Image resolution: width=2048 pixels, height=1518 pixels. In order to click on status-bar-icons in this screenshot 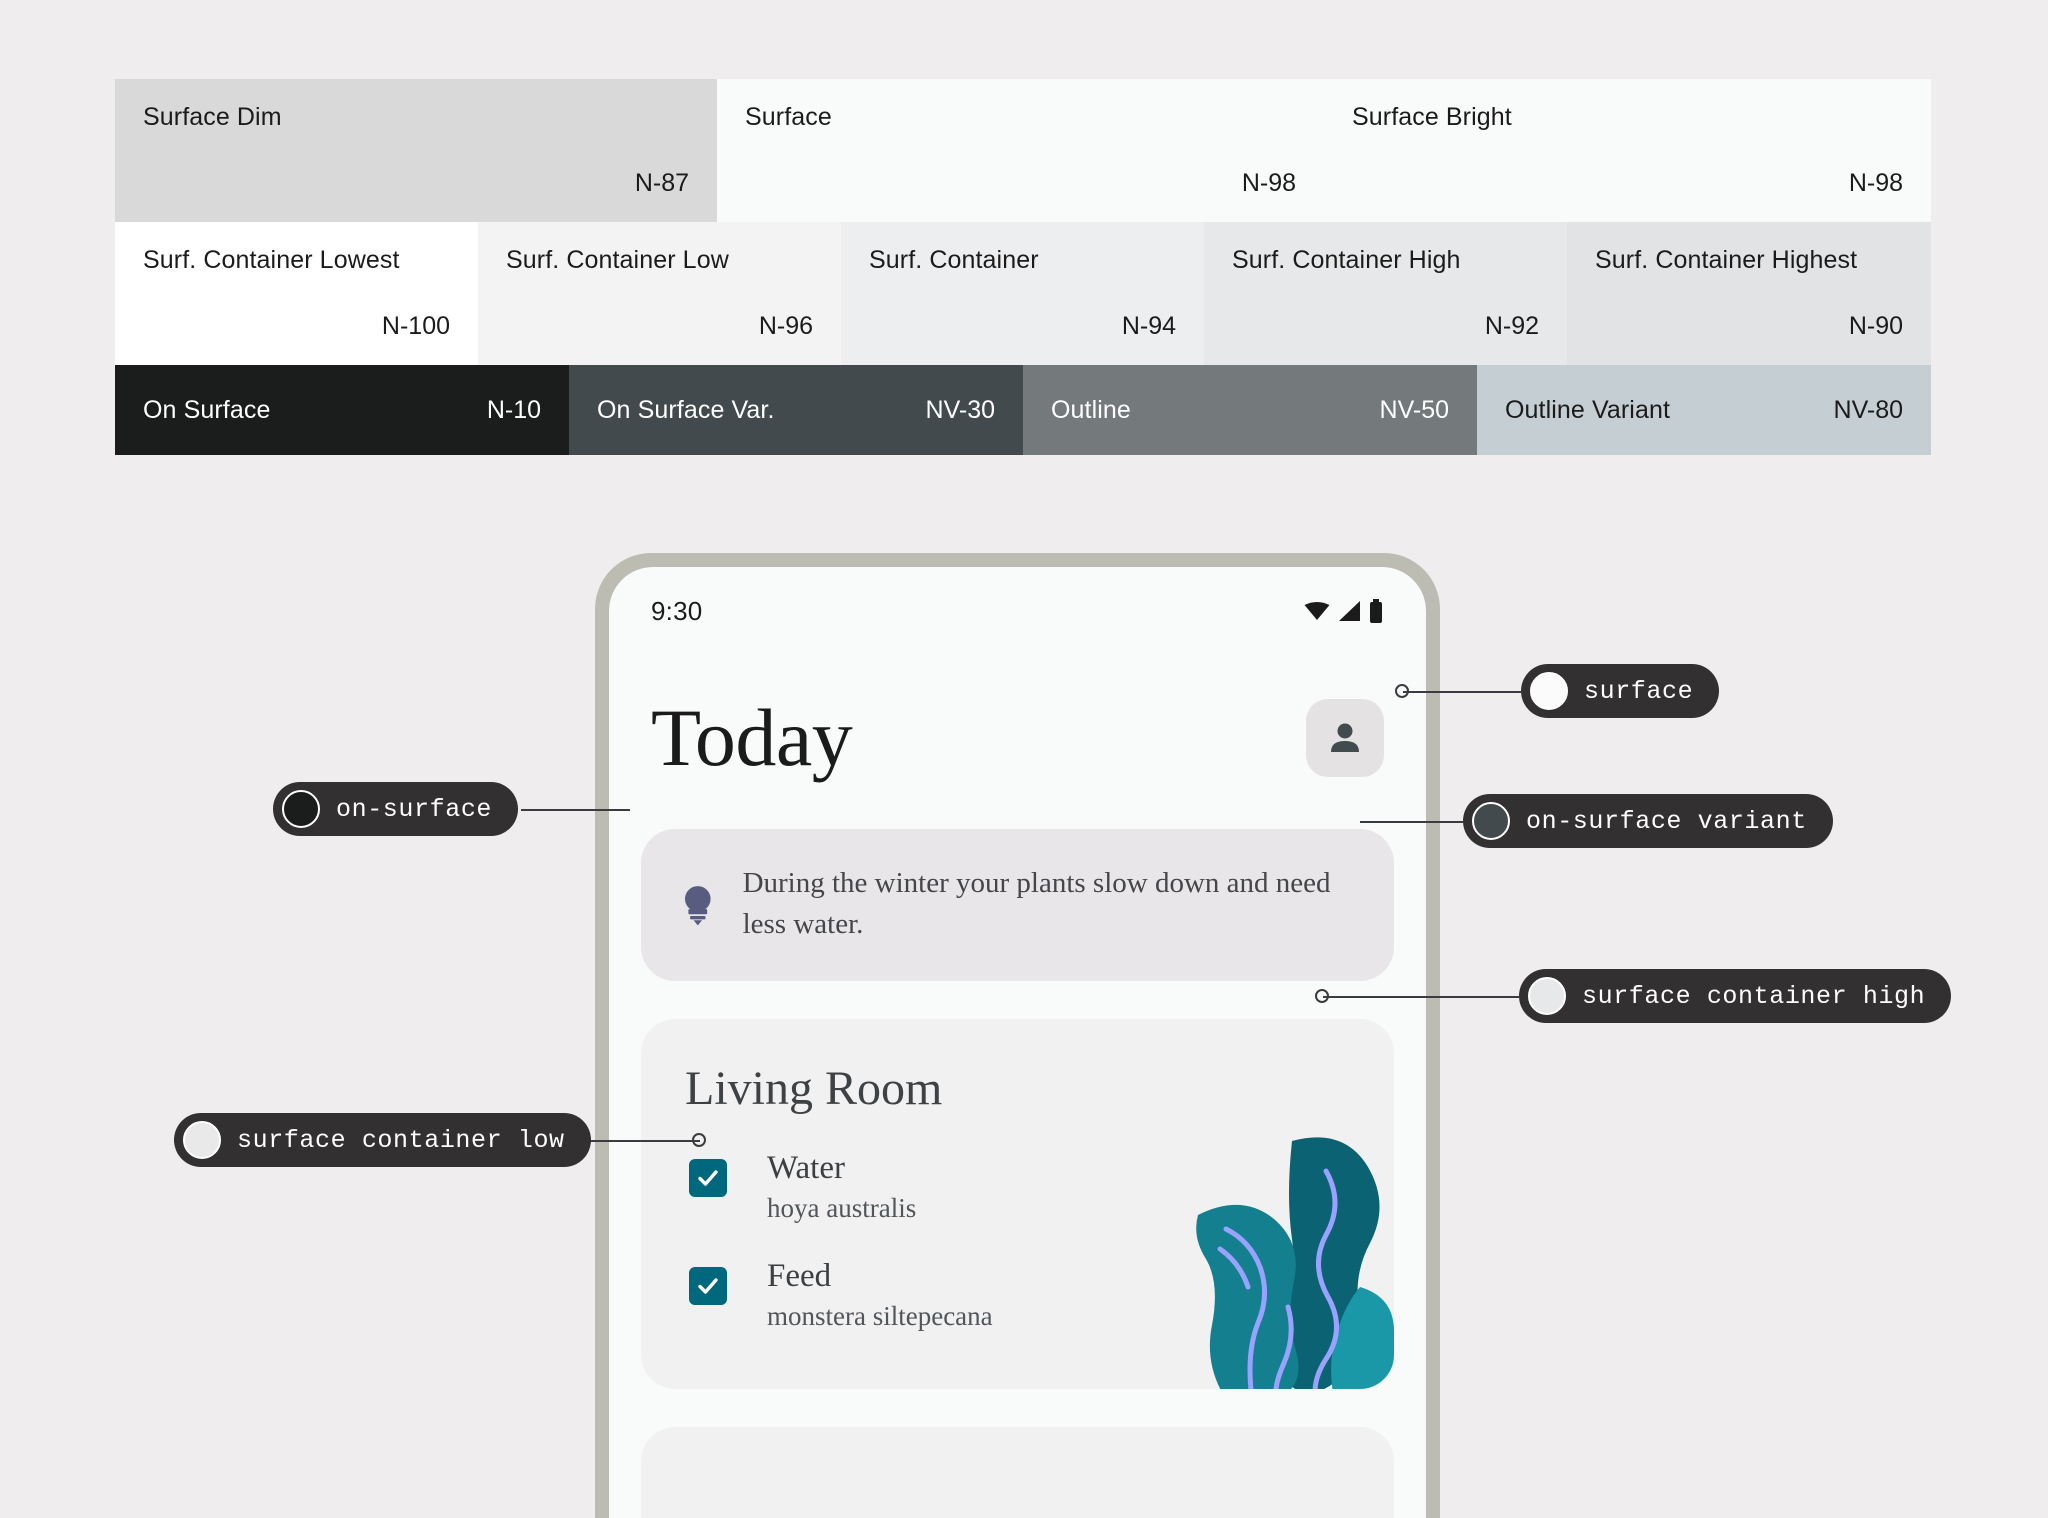, I will do `click(1344, 611)`.